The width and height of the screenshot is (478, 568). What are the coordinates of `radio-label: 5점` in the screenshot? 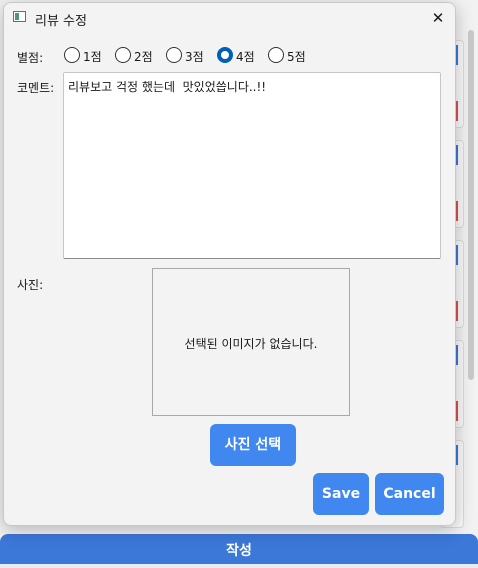 It's located at (296, 57).